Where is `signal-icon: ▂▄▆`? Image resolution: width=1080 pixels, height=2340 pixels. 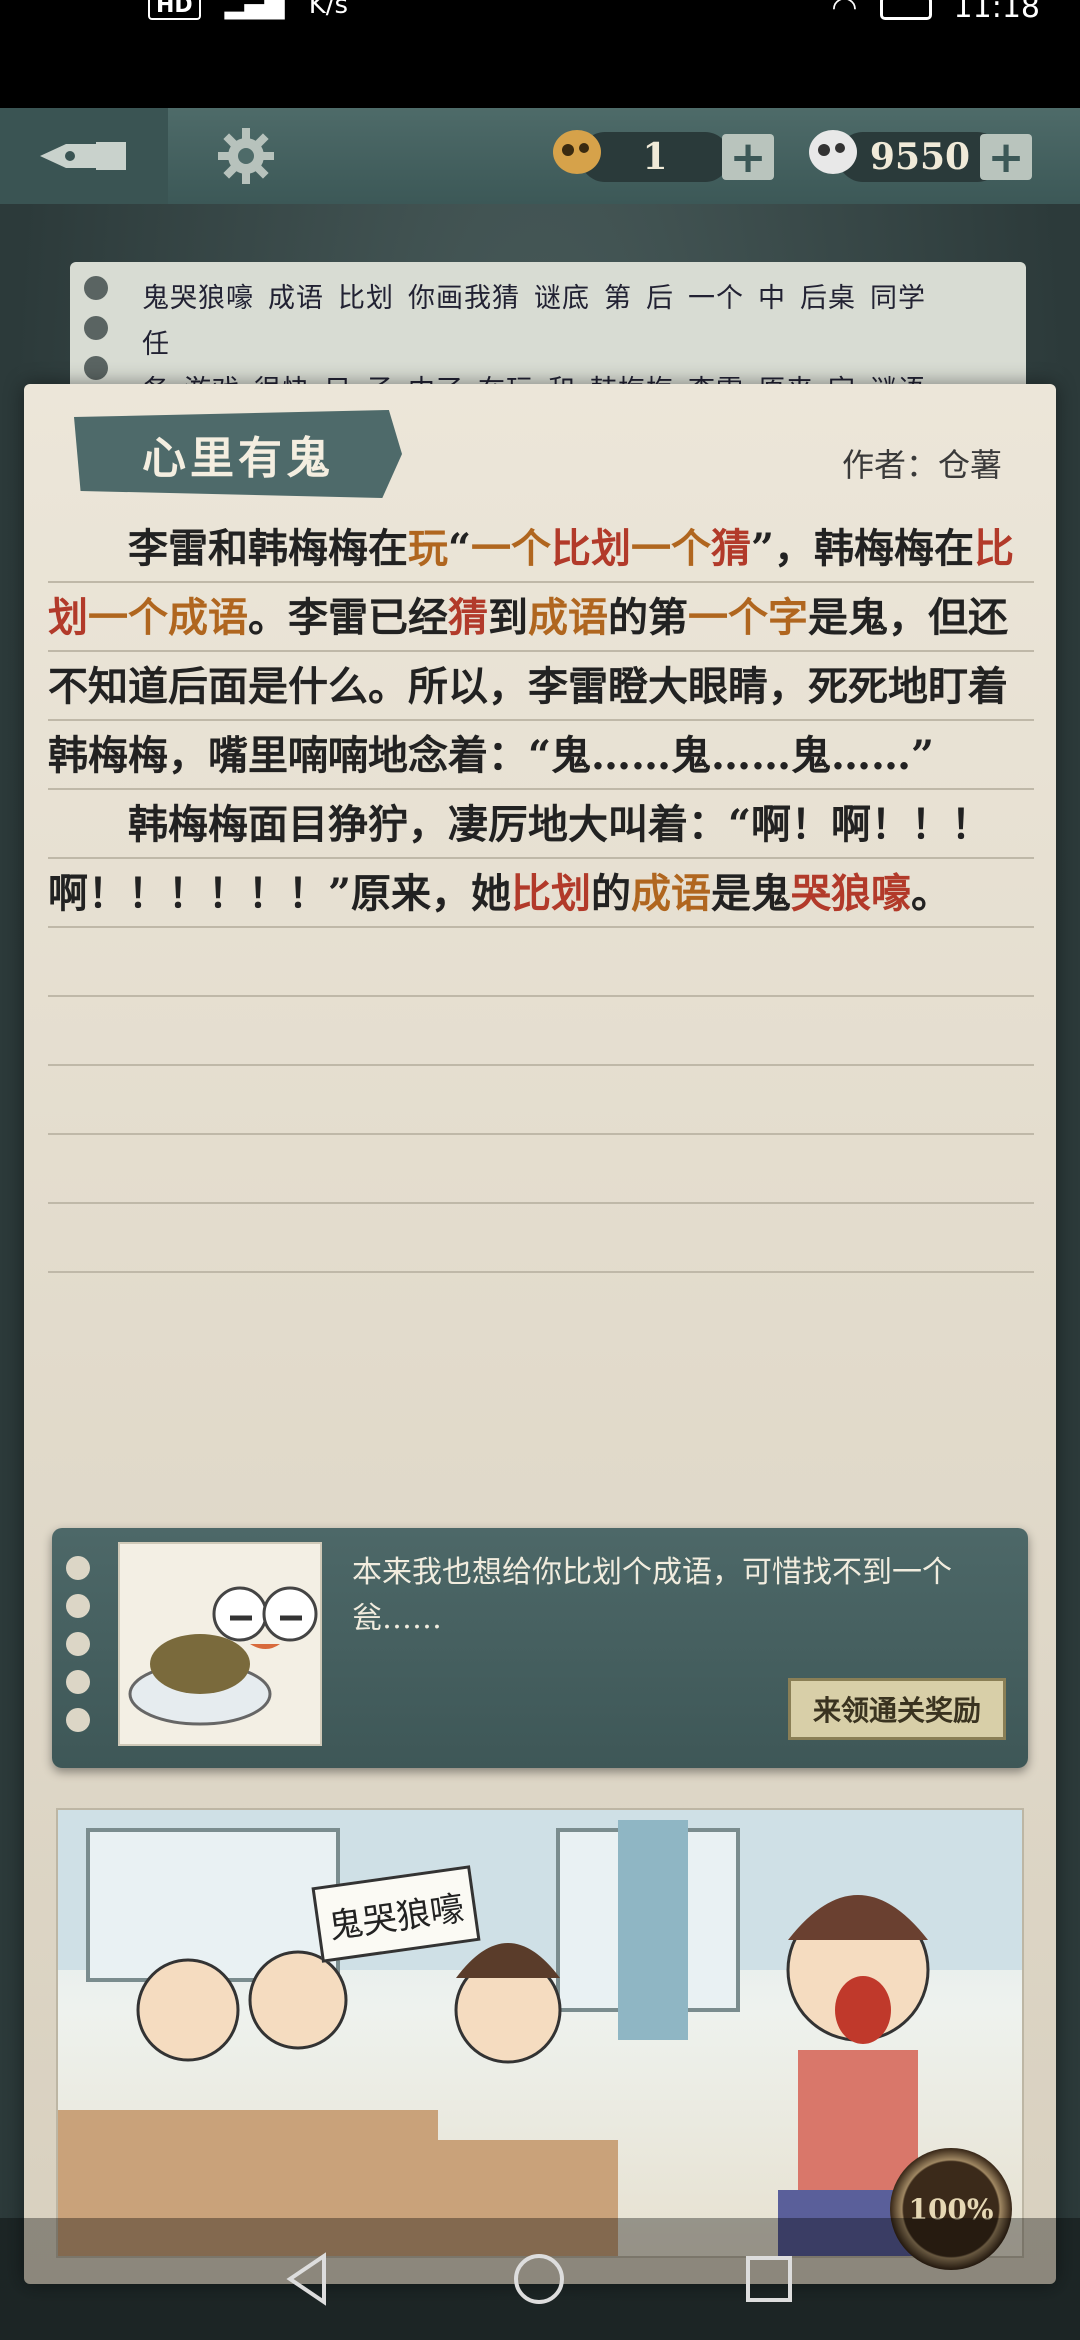
signal-icon: ▂▄▆ is located at coordinates (254, 10).